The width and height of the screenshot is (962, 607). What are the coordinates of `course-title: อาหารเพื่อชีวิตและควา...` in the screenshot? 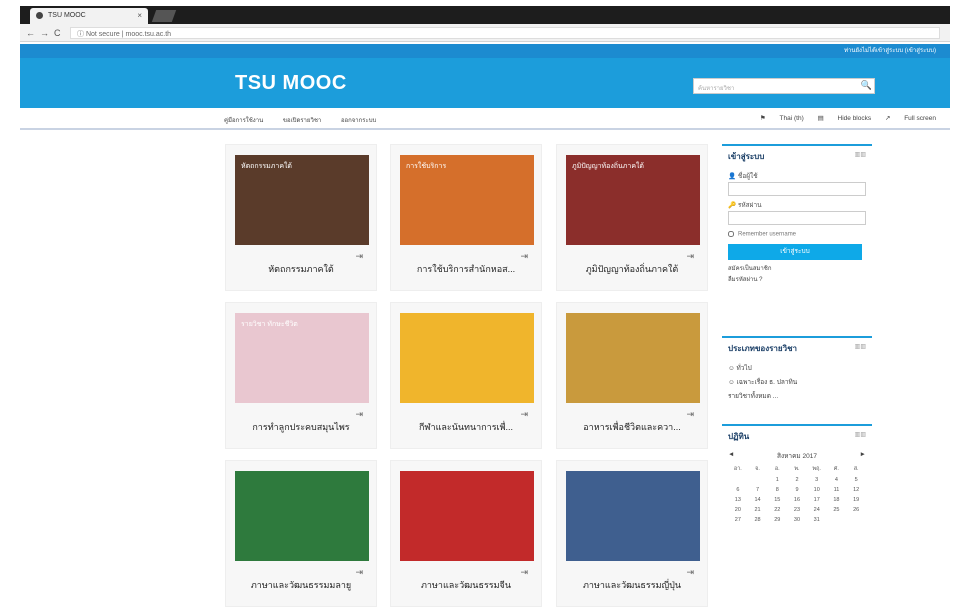 It's located at (632, 427).